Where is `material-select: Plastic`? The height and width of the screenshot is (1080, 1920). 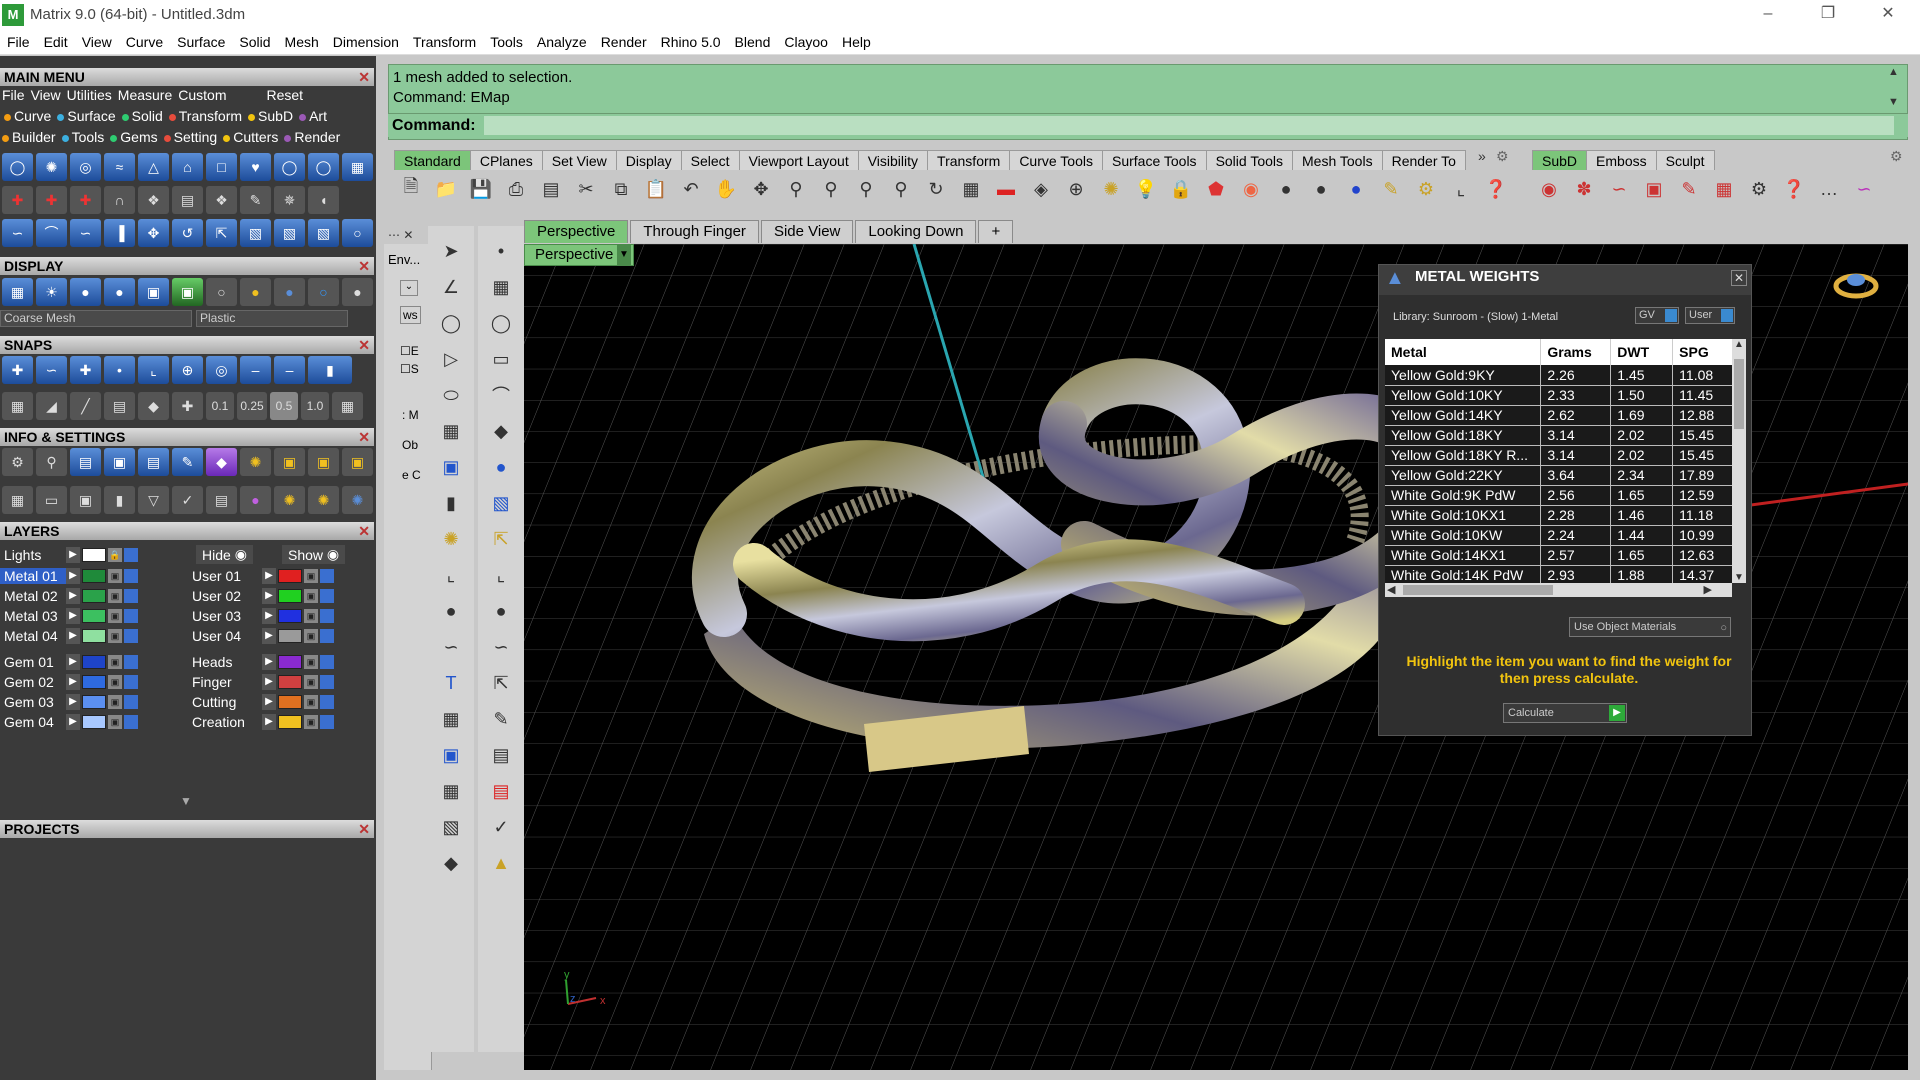 material-select: Plastic is located at coordinates (272, 318).